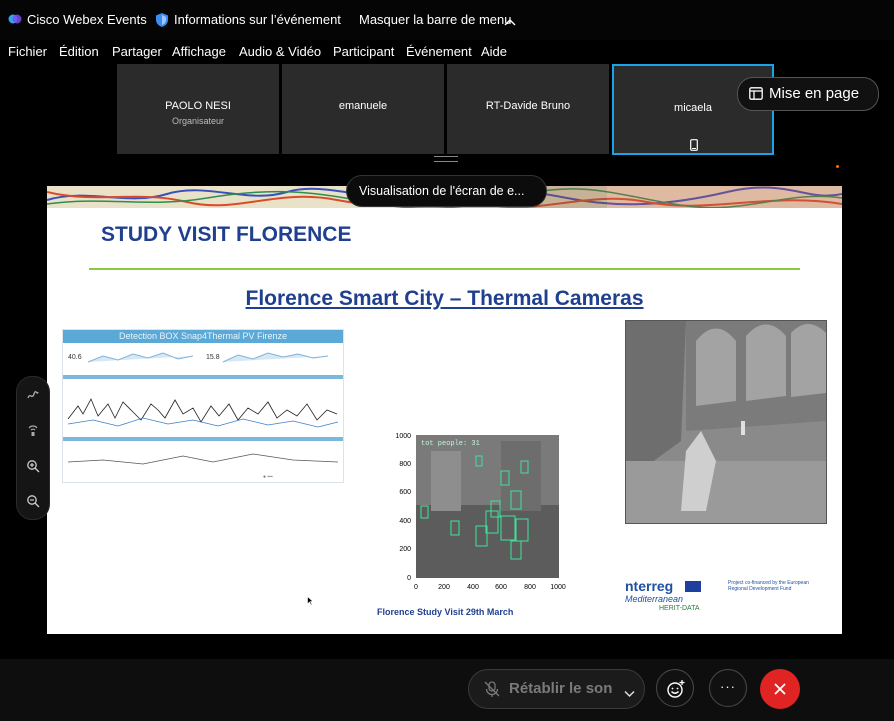  Describe the element at coordinates (199, 51) in the screenshot. I see `menu-affichage: Affichage` at that location.